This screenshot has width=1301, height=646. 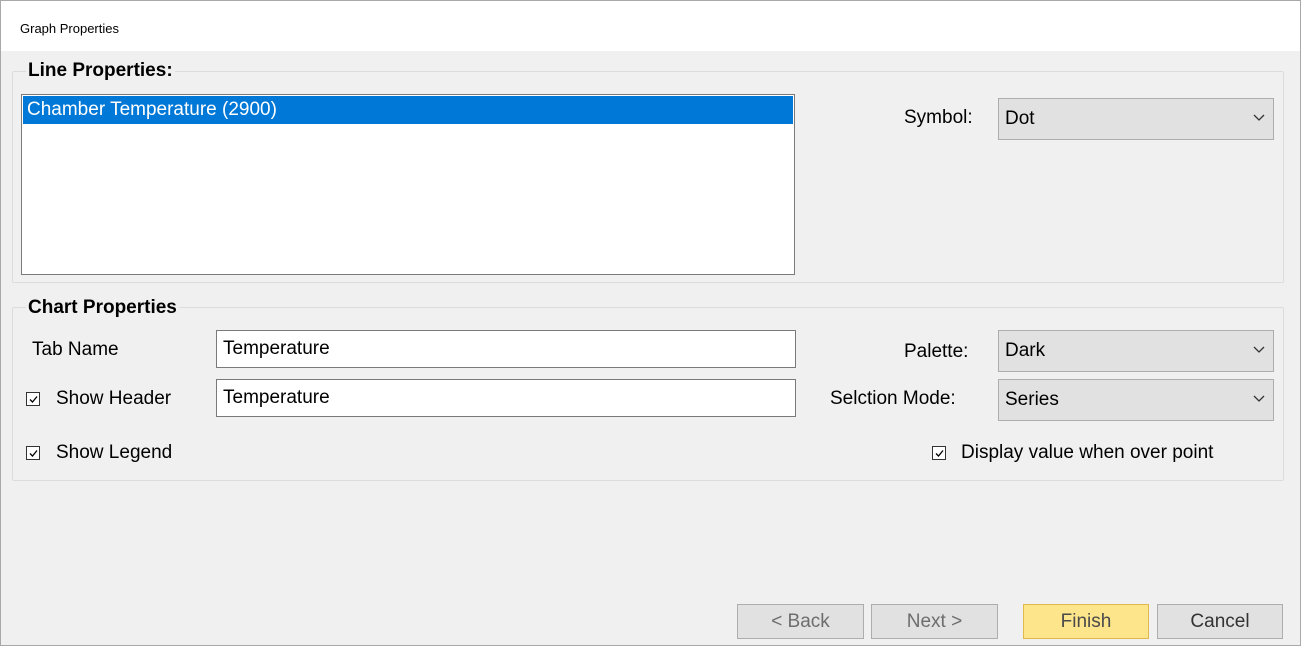 I want to click on display-value-checkbox, so click(x=939, y=453).